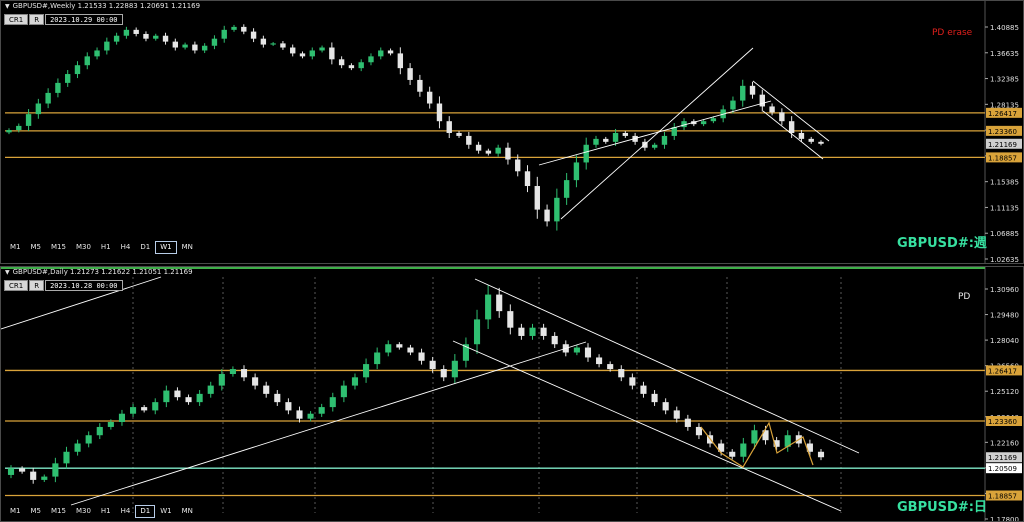 The image size is (1024, 522). I want to click on pd-erase-label: PD erase, so click(952, 33).